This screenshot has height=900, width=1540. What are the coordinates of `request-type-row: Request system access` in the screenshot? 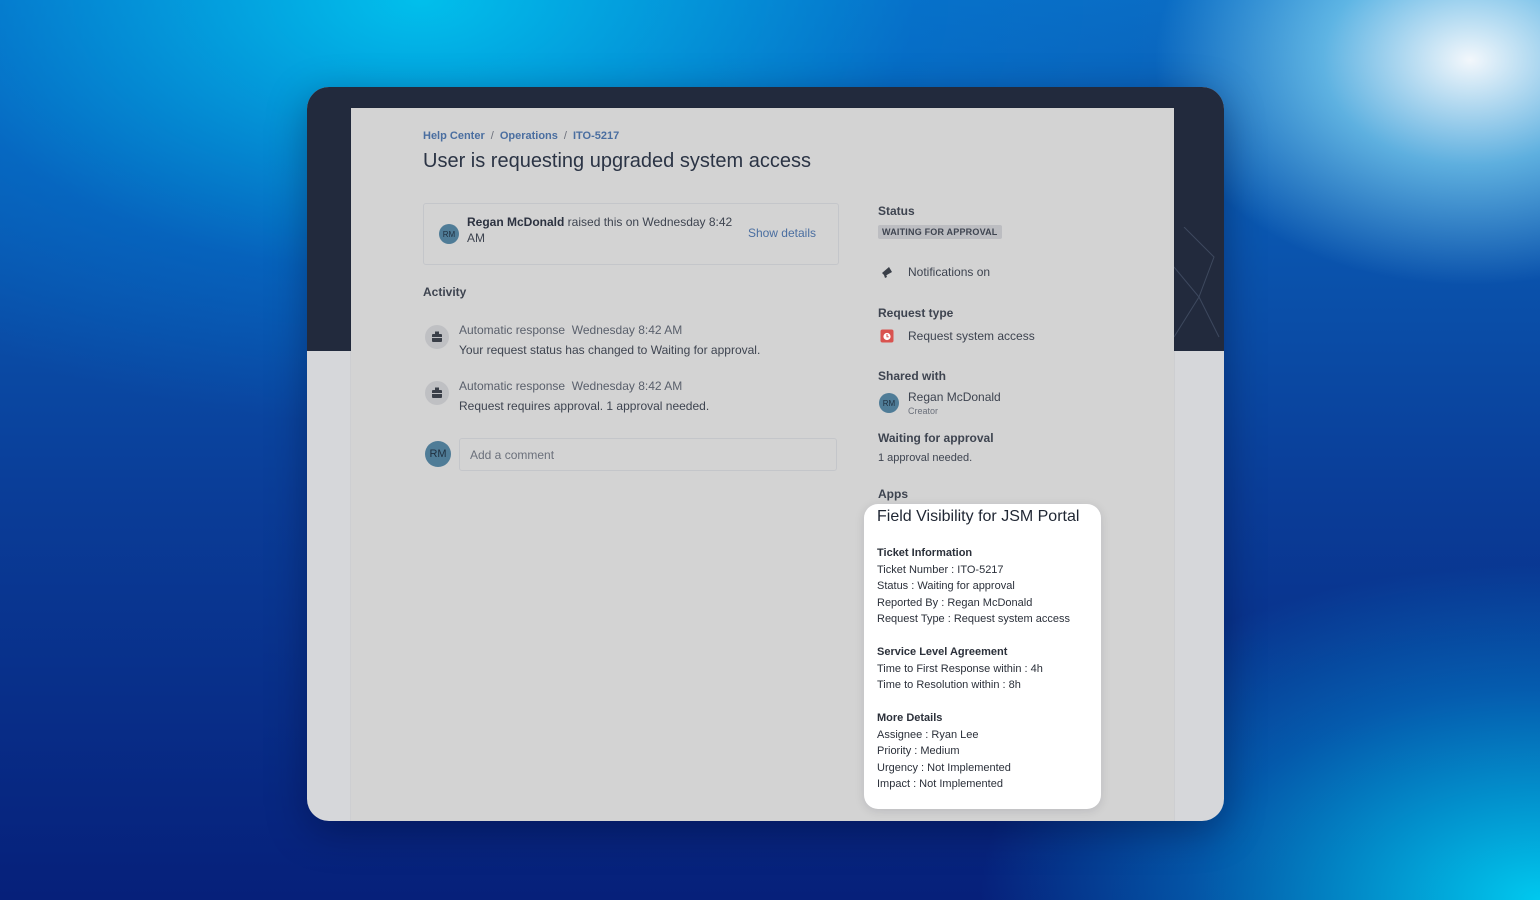 It's located at (956, 336).